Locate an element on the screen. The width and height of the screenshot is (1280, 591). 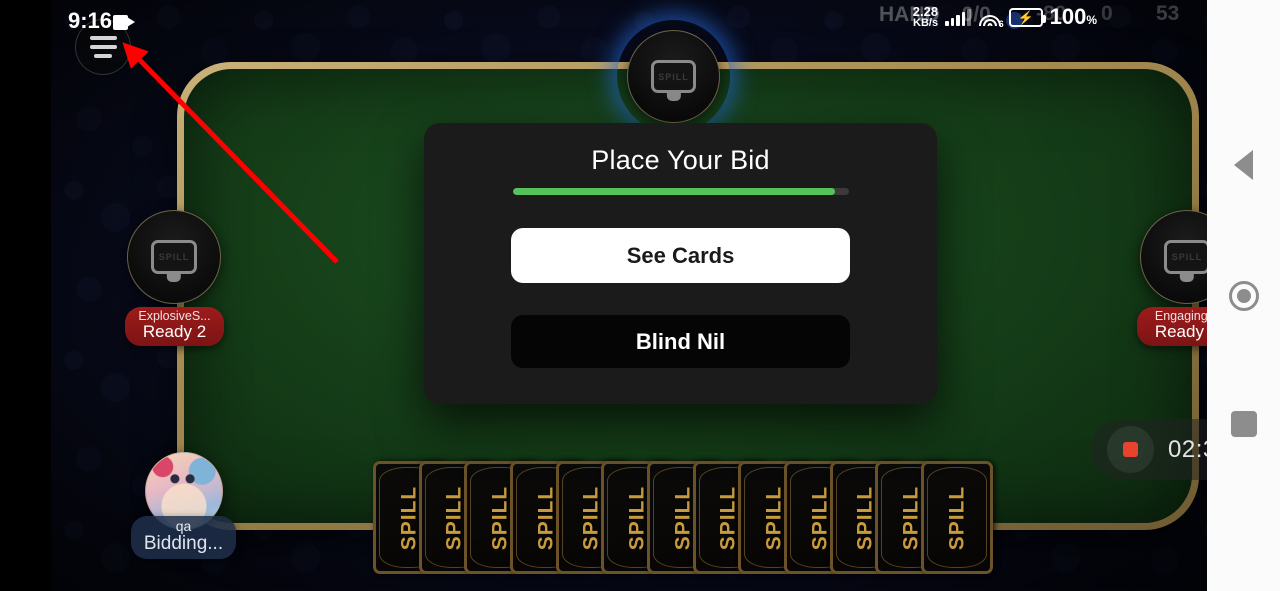
recents-square-icon is located at coordinates (1243, 424).